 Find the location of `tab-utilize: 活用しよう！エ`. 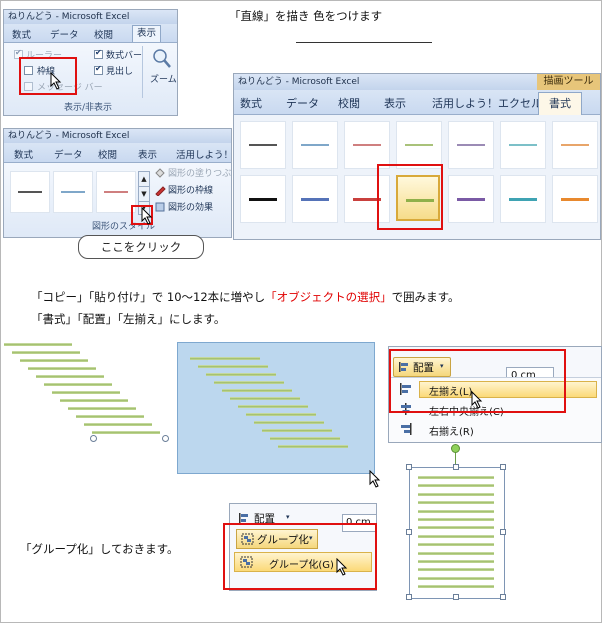

tab-utilize: 活用しよう！エ is located at coordinates (203, 154).